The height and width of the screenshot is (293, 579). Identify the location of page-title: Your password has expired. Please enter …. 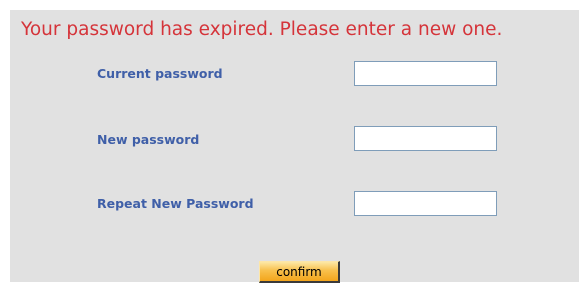
(262, 29).